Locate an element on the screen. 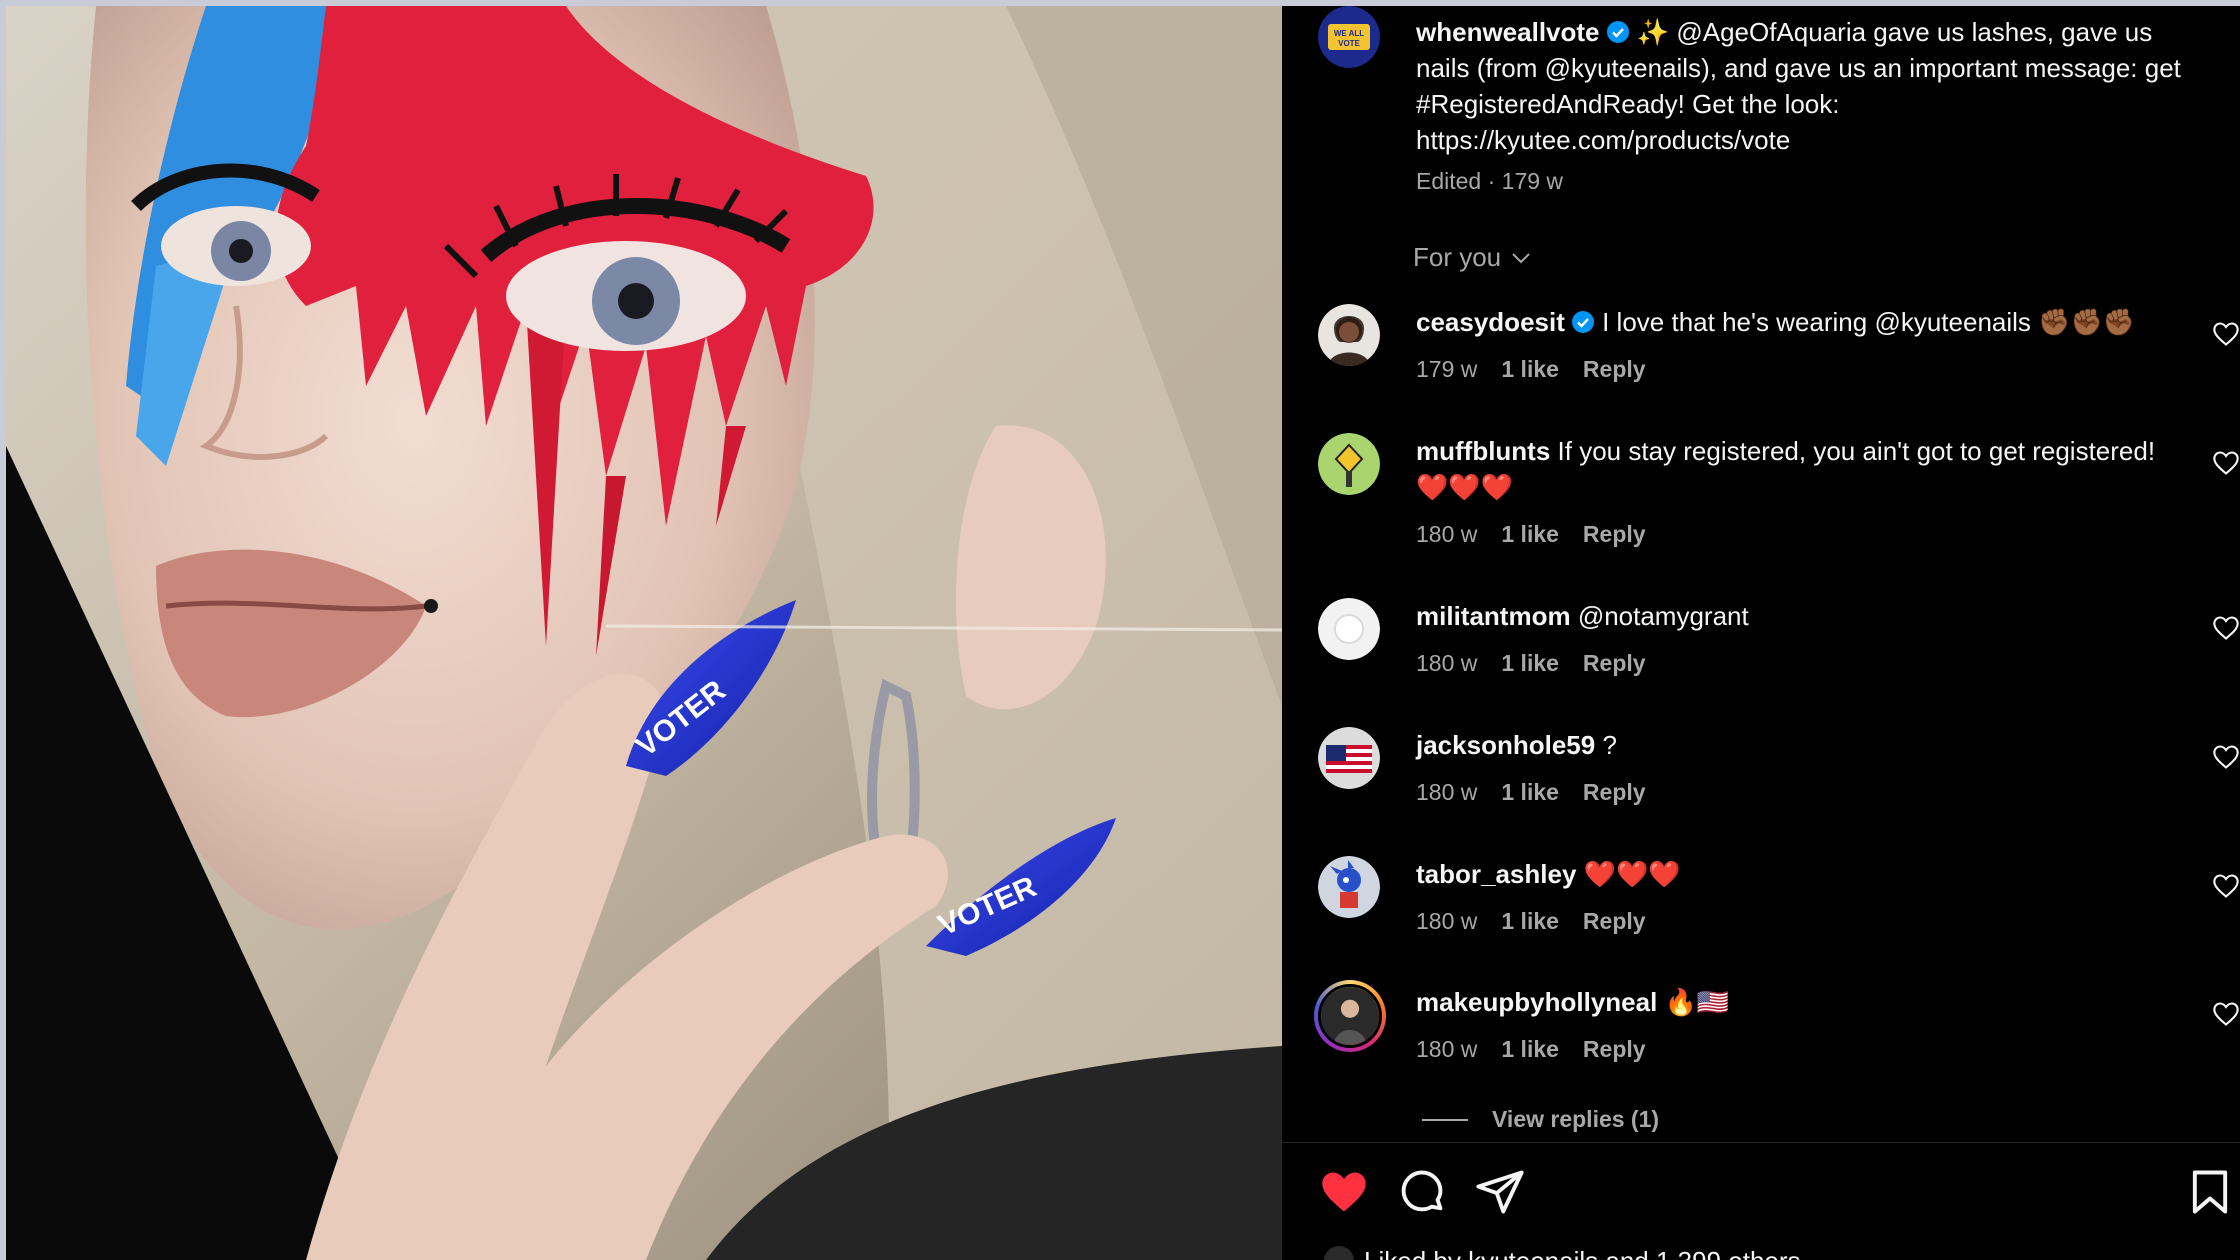 The height and width of the screenshot is (1260, 2240). caption-text-3: ! Get the look: is located at coordinates (1758, 104).